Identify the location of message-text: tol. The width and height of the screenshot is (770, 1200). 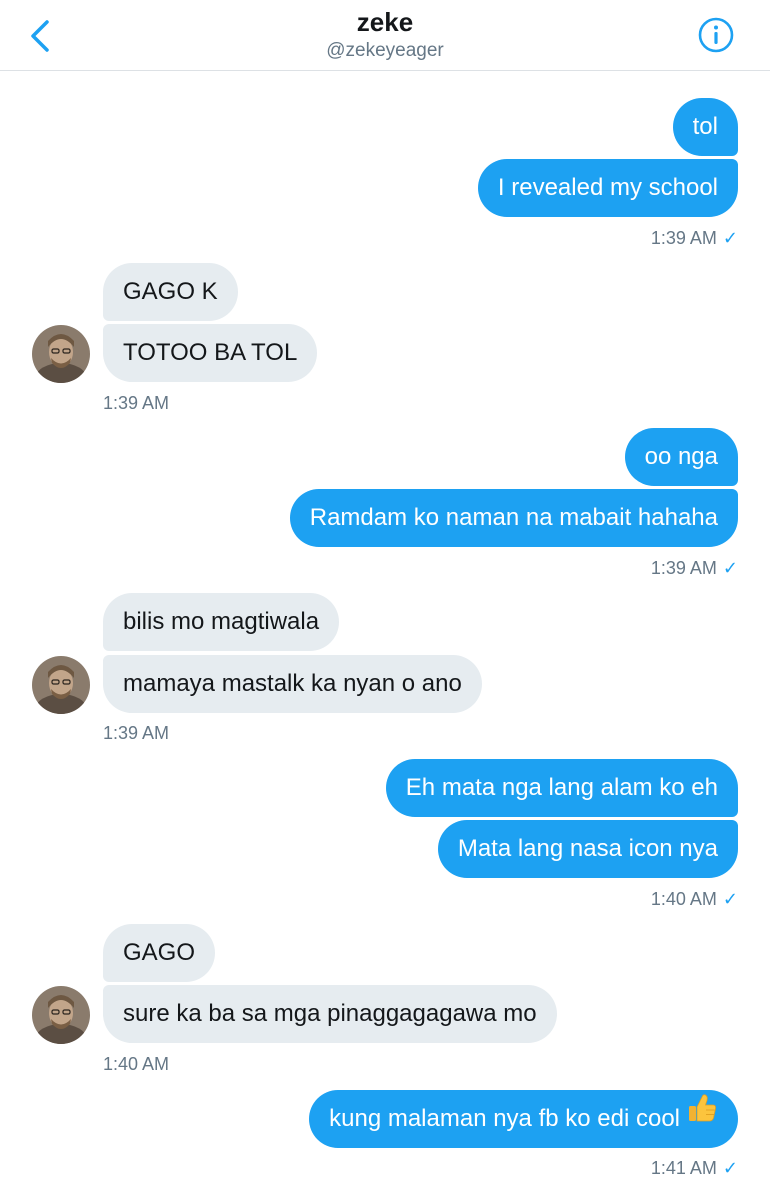
(705, 126).